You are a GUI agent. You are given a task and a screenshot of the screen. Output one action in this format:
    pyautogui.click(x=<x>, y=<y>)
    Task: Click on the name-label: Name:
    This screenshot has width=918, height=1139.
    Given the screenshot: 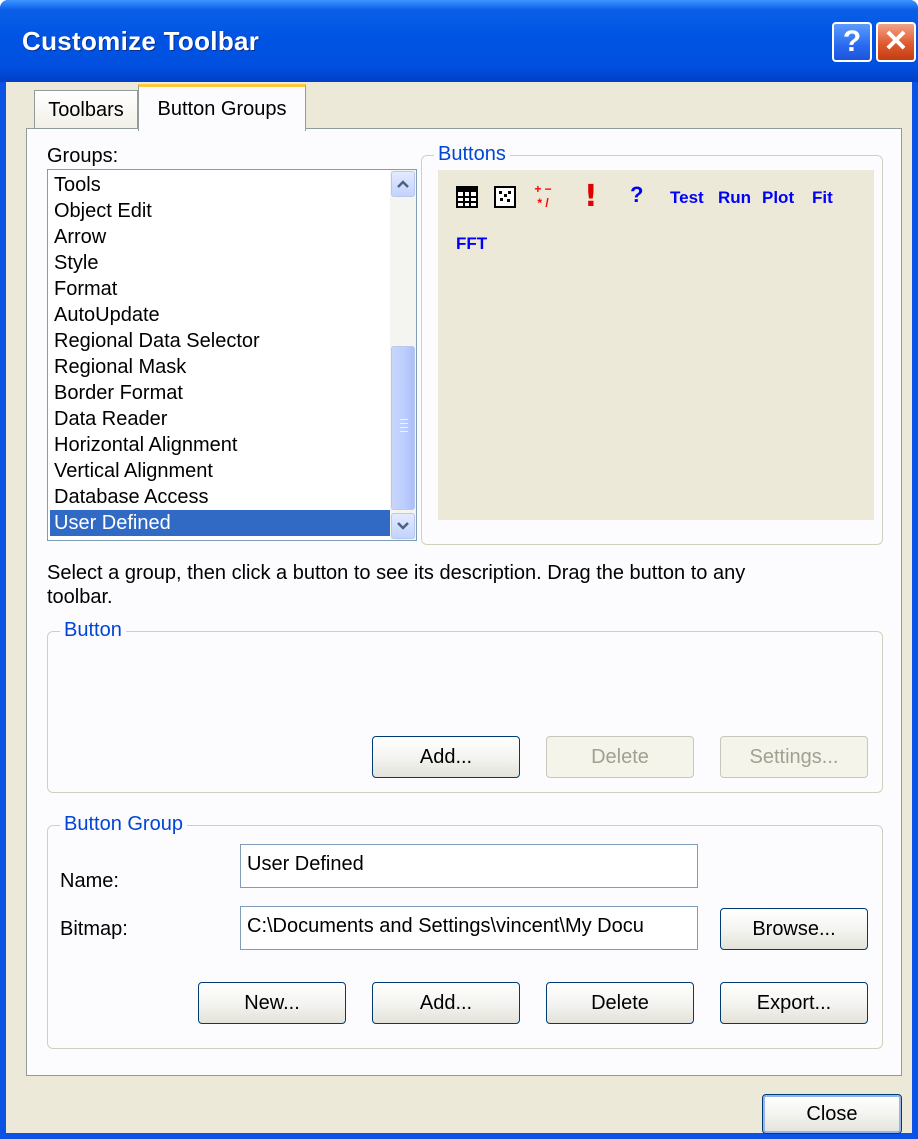 What is the action you would take?
    pyautogui.click(x=89, y=881)
    